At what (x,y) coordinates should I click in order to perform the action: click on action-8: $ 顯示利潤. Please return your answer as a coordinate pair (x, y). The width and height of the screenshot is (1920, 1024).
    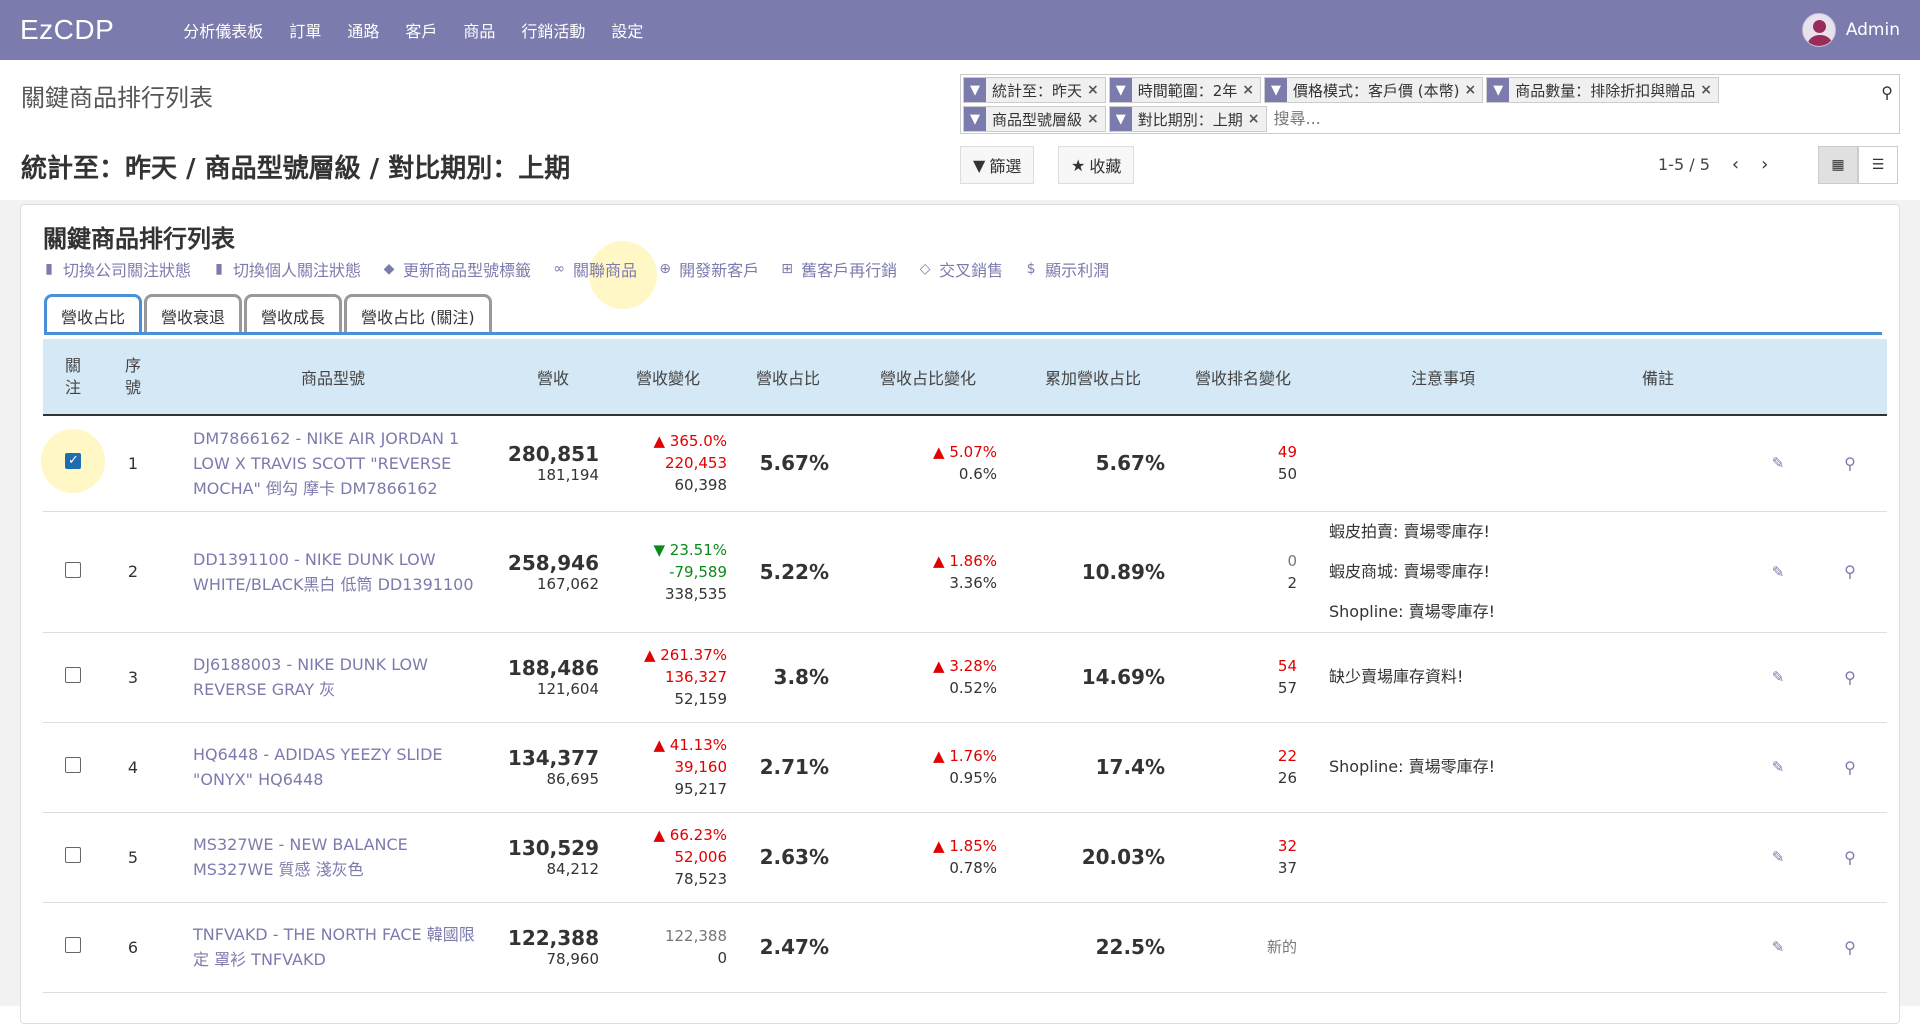
    Looking at the image, I should click on (1066, 269).